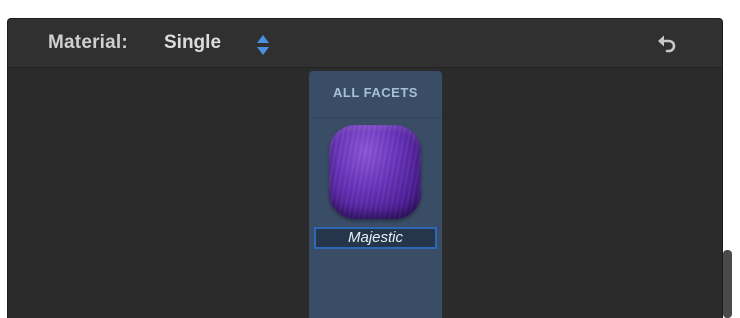 Image resolution: width=740 pixels, height=318 pixels. What do you see at coordinates (365, 43) in the screenshot?
I see `inspector-header: Material: Single` at bounding box center [365, 43].